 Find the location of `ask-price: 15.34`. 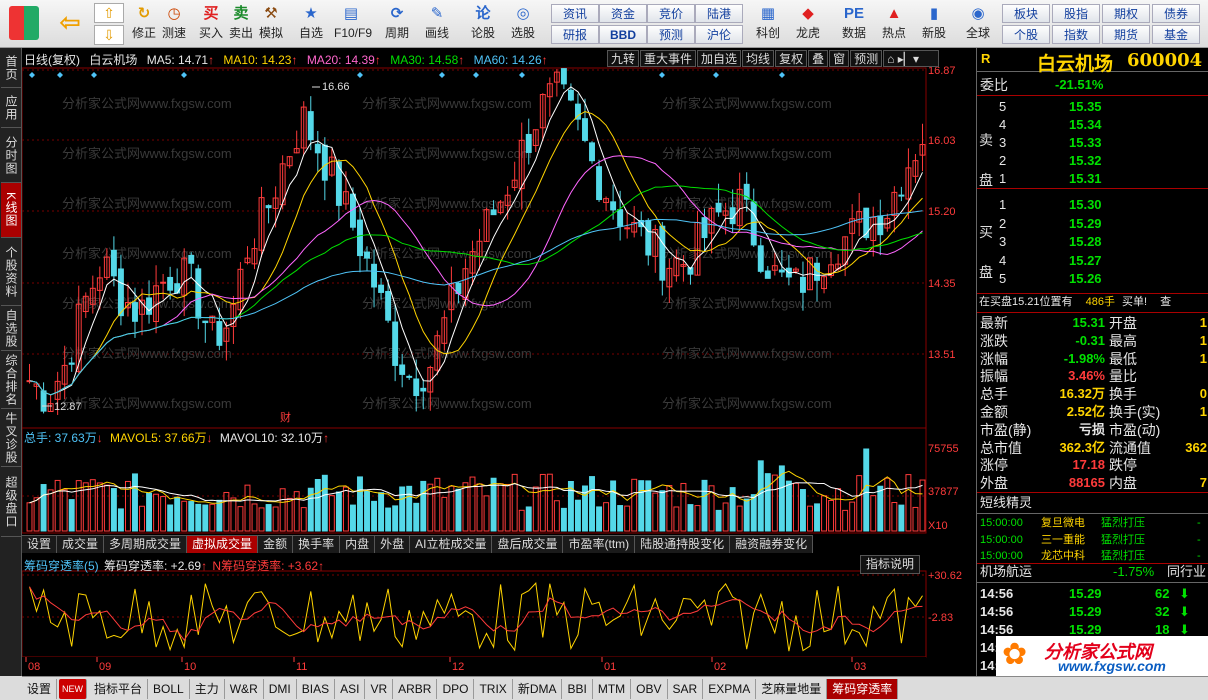

ask-price: 15.34 is located at coordinates (1085, 125).